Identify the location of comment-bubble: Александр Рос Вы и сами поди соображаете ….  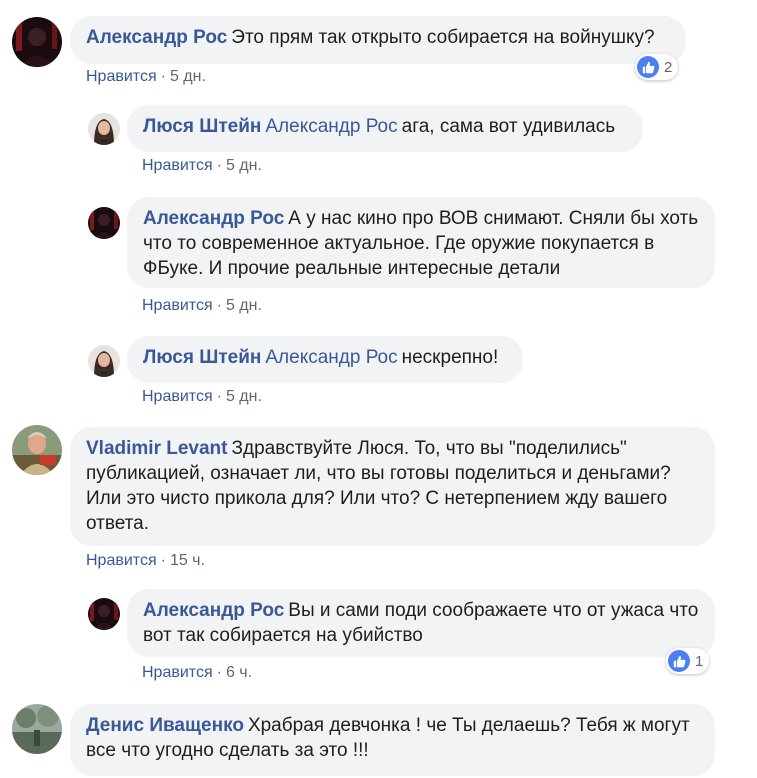
(421, 623).